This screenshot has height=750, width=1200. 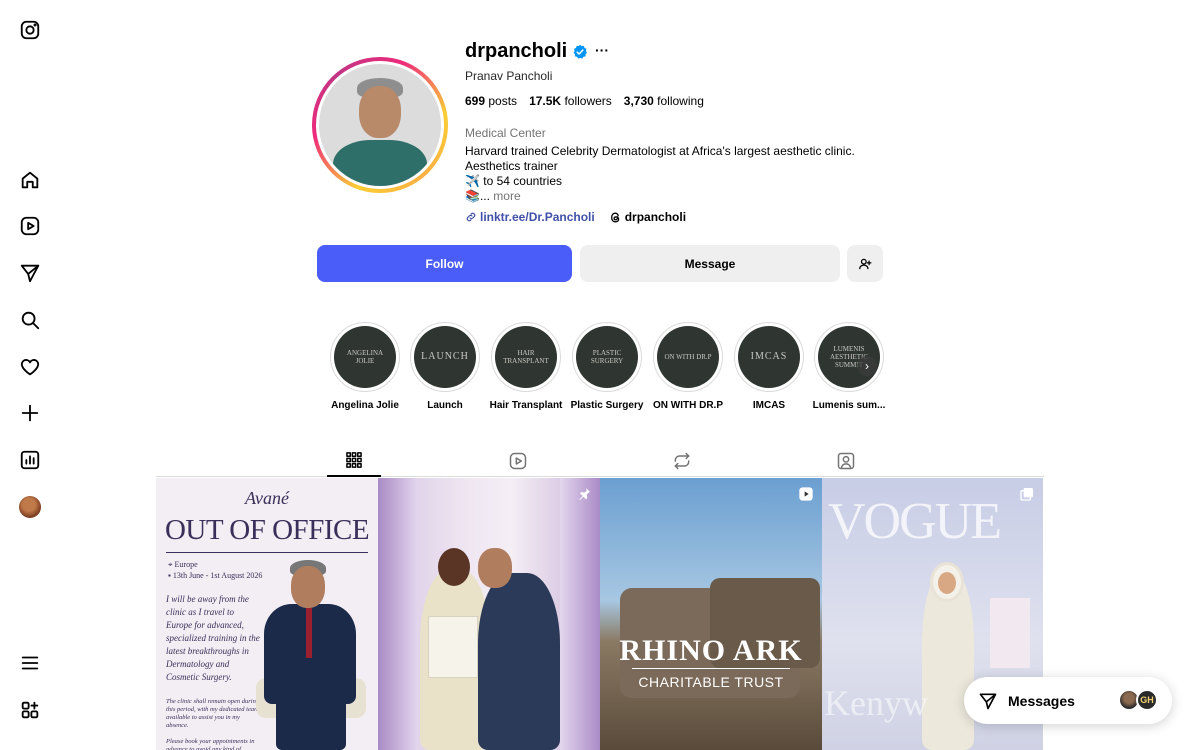 I want to click on follow-button: Follow, so click(x=444, y=263).